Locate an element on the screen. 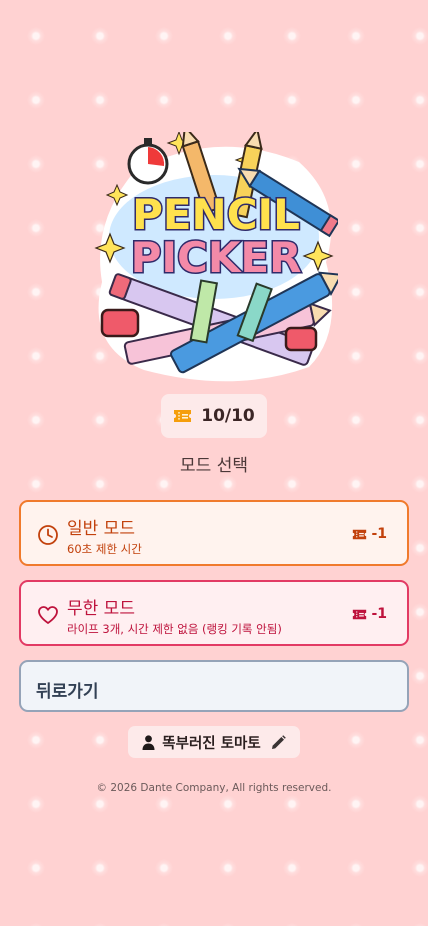  user-nickname-button: 똑부러진 토마토 is located at coordinates (214, 742).